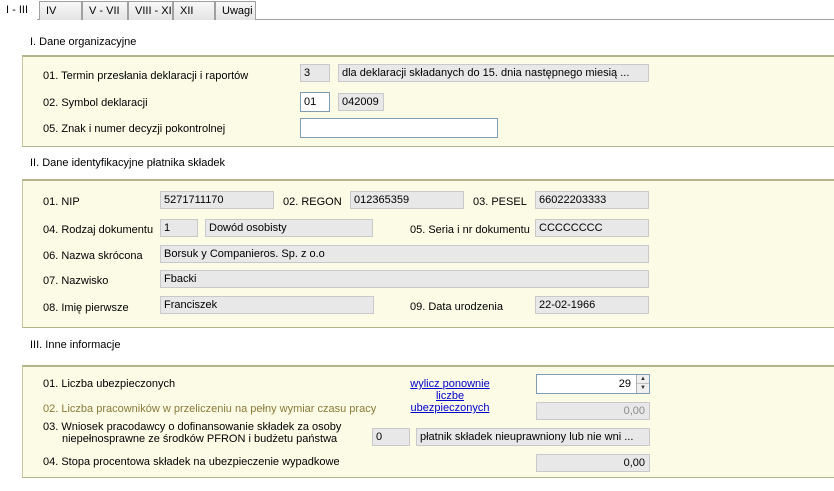 The width and height of the screenshot is (834, 491). Describe the element at coordinates (407, 200) in the screenshot. I see `regon-field: 012365359` at that location.